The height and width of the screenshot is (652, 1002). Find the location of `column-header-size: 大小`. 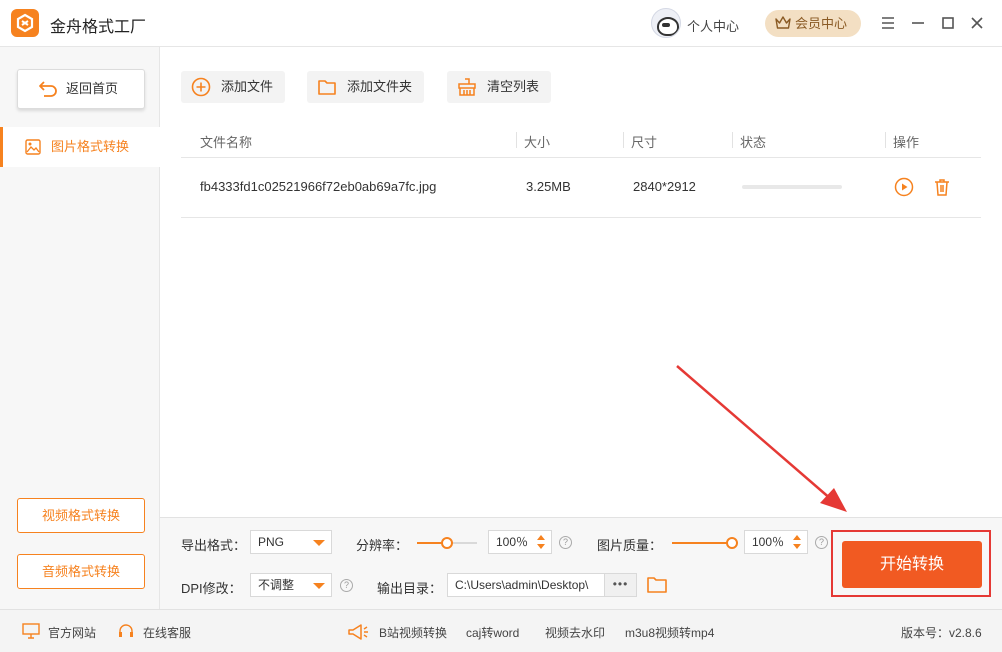

column-header-size: 大小 is located at coordinates (537, 142).